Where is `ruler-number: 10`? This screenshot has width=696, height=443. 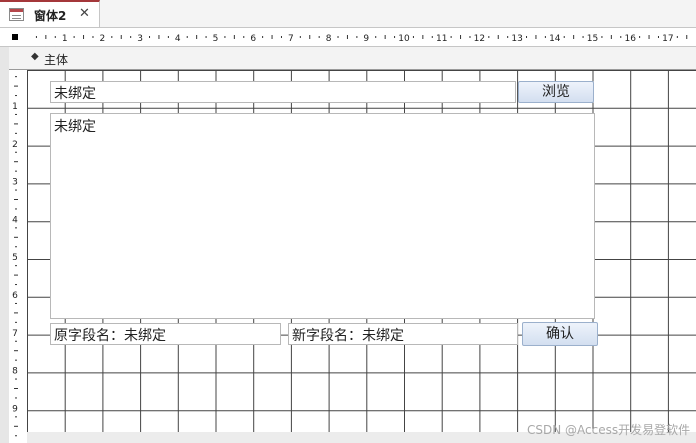 ruler-number: 10 is located at coordinates (404, 39).